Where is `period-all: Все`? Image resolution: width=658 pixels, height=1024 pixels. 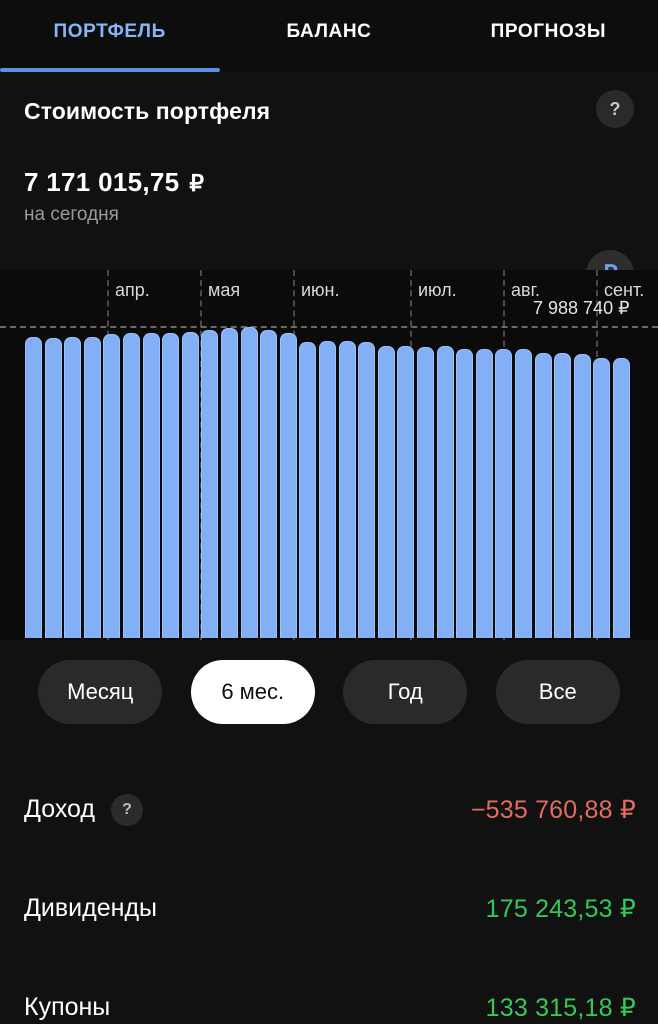
period-all: Все is located at coordinates (557, 692).